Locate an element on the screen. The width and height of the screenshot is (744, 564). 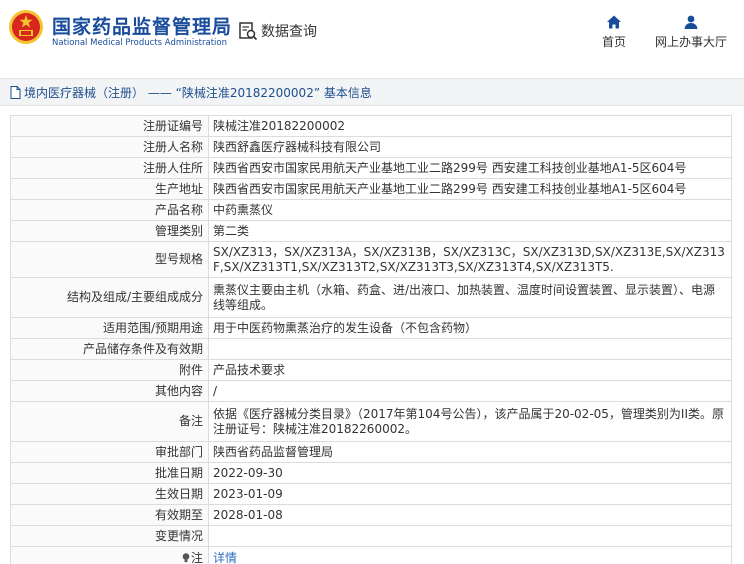
table-row: 附件 产品技术要求 is located at coordinates (371, 370).